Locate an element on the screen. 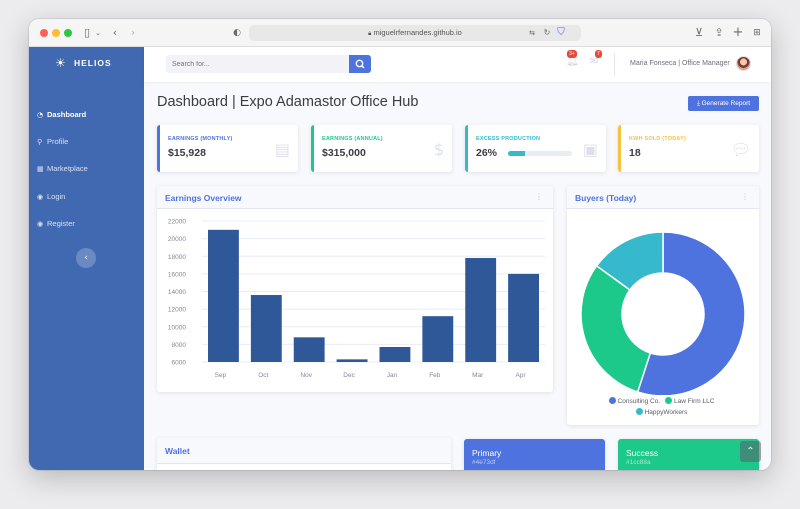 Image resolution: width=800 pixels, height=509 pixels. stat-value: 18 is located at coordinates (635, 153).